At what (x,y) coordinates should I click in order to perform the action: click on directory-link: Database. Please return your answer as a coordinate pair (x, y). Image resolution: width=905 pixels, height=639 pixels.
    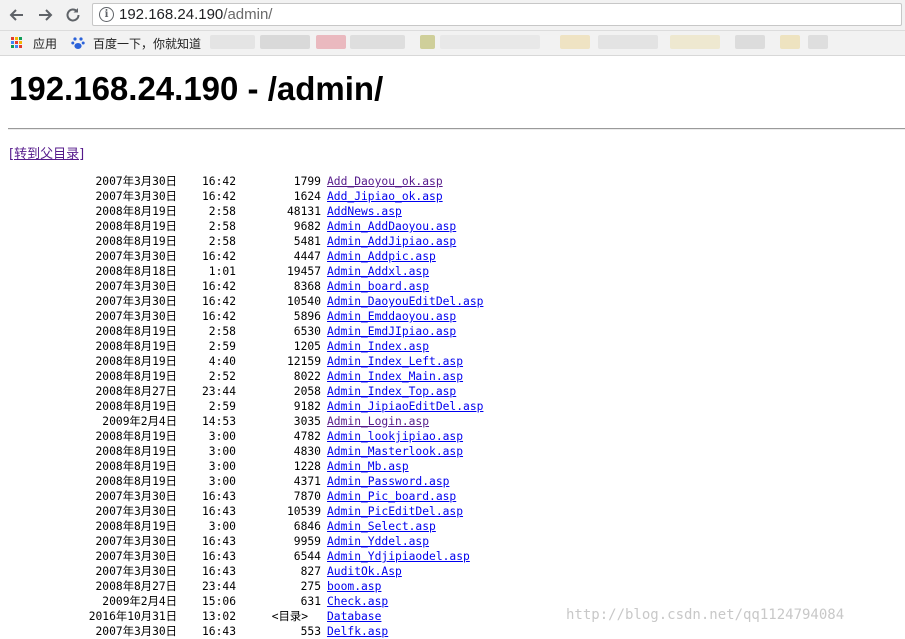
    Looking at the image, I should click on (354, 616).